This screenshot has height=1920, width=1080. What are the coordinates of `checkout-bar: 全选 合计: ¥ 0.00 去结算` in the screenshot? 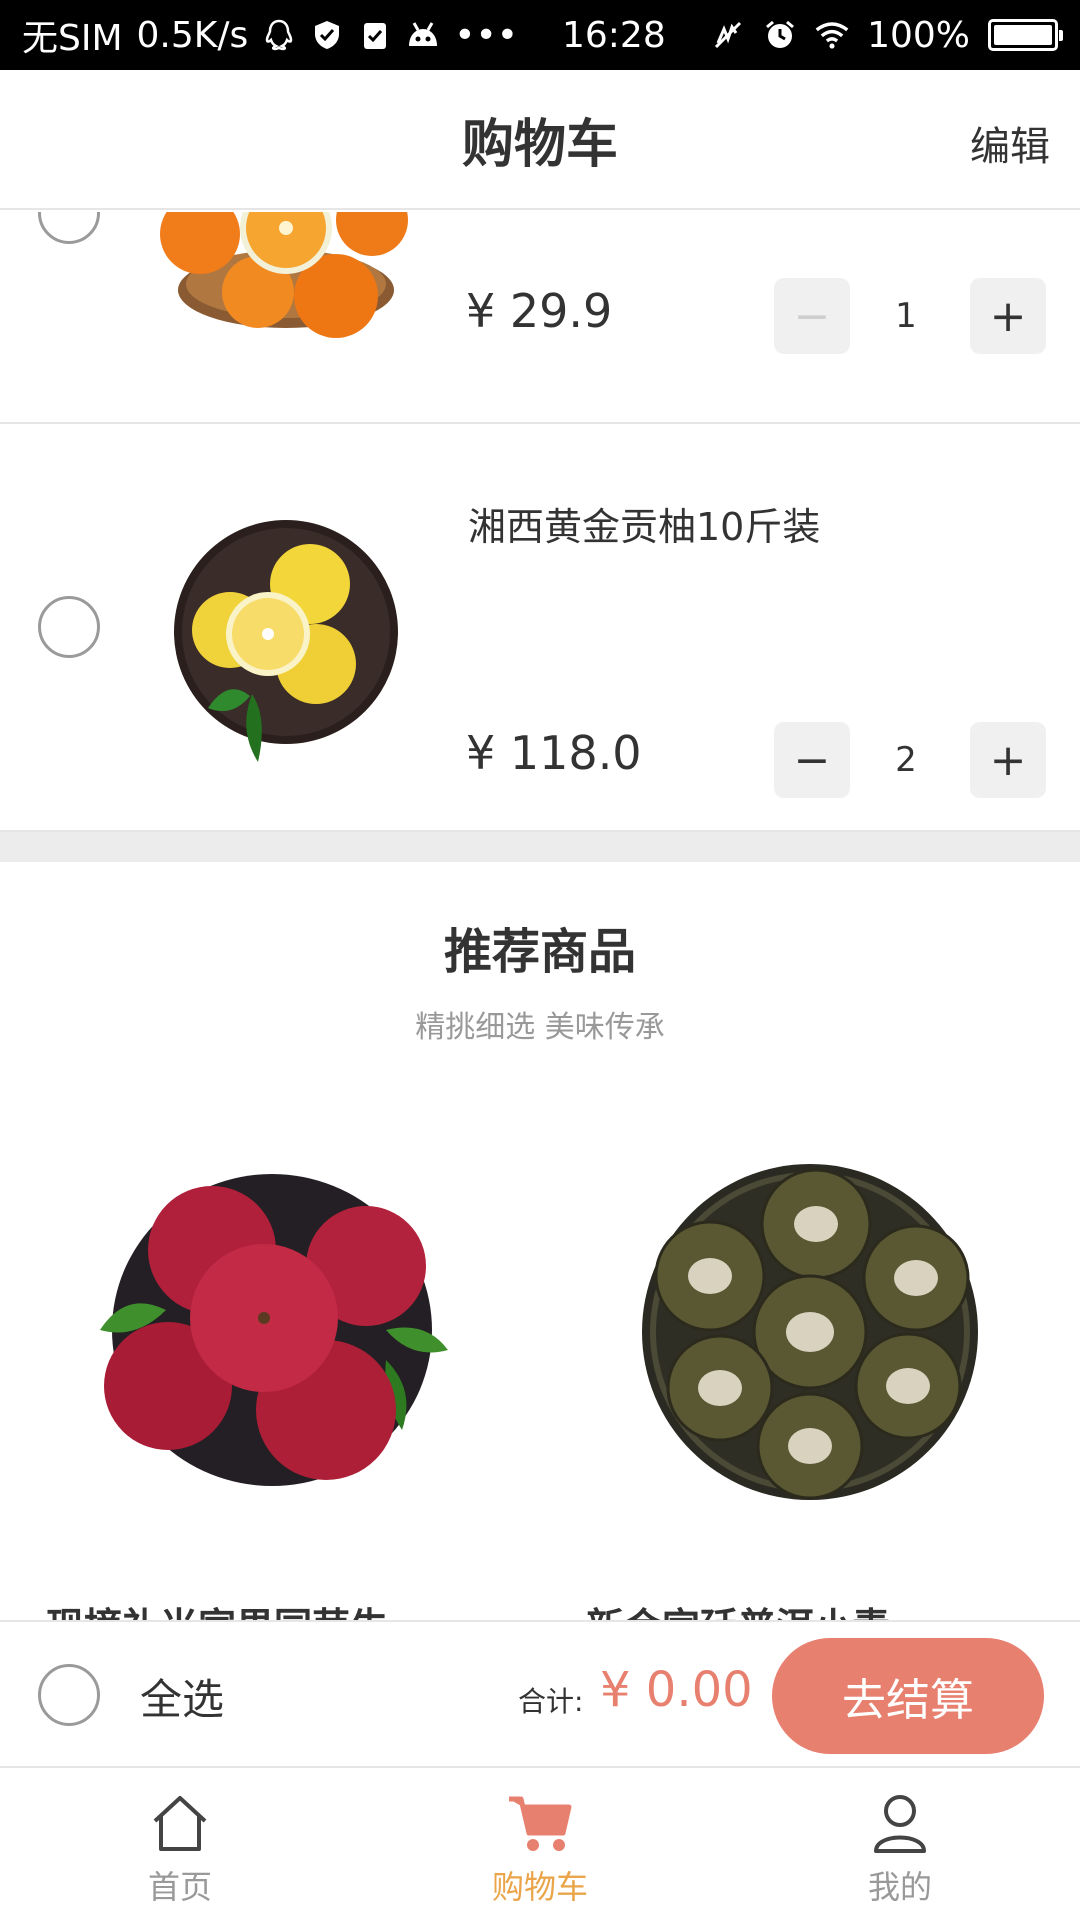 It's located at (540, 1694).